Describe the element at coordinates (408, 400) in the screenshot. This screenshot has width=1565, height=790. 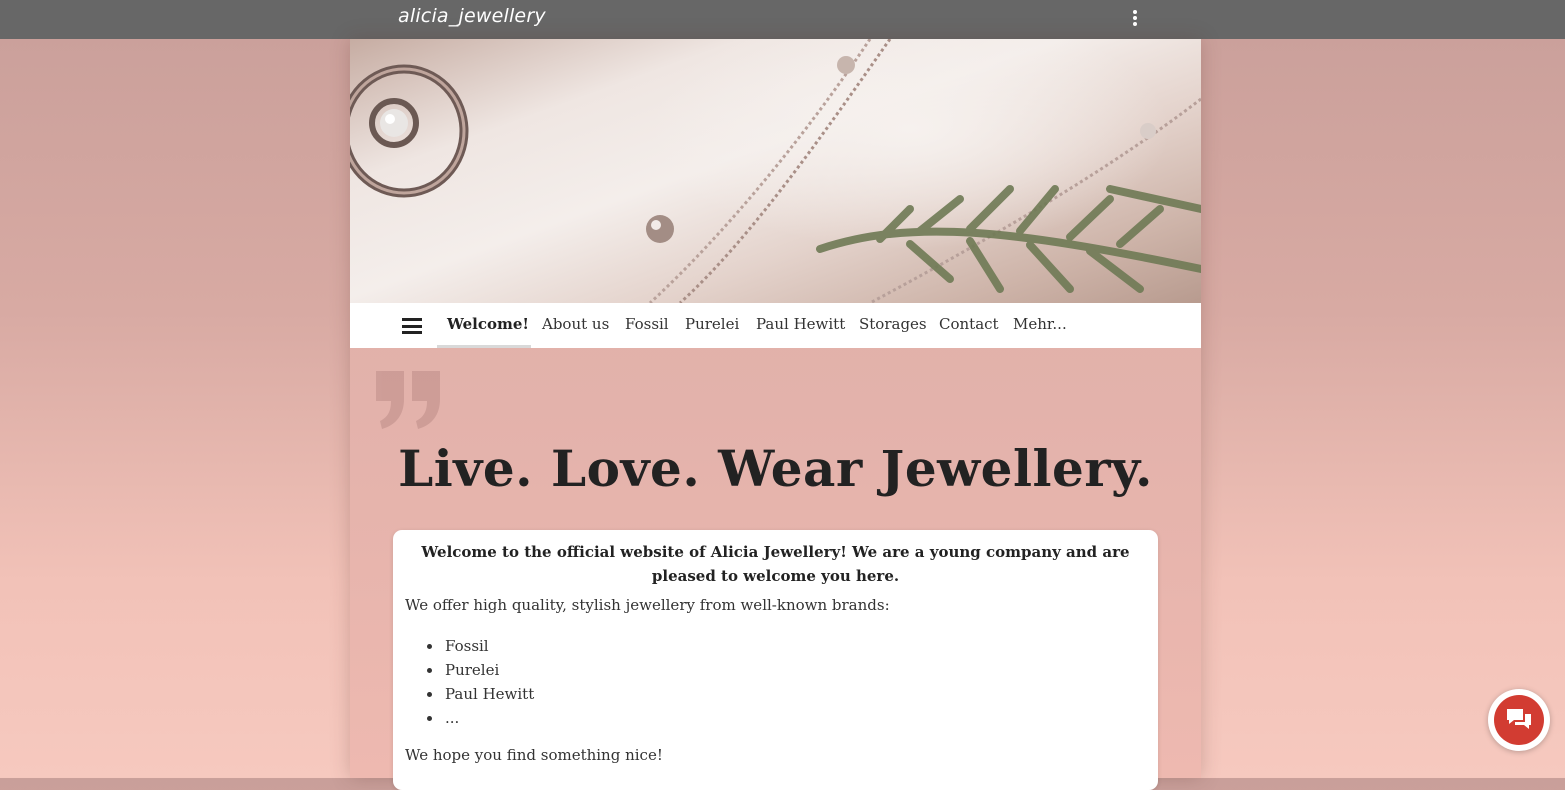
I see `quote-icon` at that location.